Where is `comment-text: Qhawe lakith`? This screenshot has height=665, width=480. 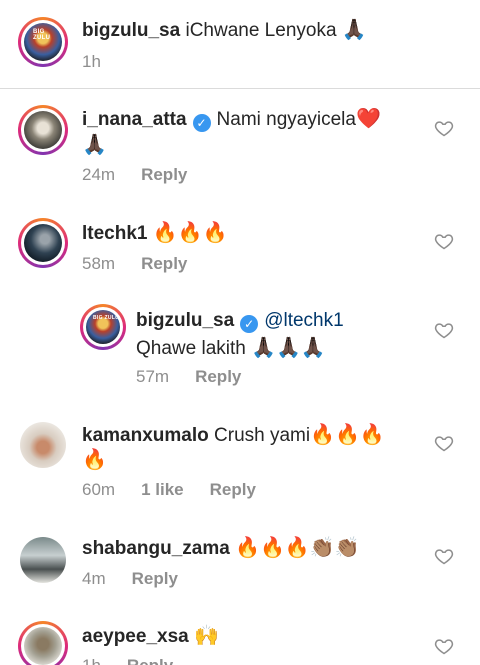 comment-text: Qhawe lakith is located at coordinates (191, 348).